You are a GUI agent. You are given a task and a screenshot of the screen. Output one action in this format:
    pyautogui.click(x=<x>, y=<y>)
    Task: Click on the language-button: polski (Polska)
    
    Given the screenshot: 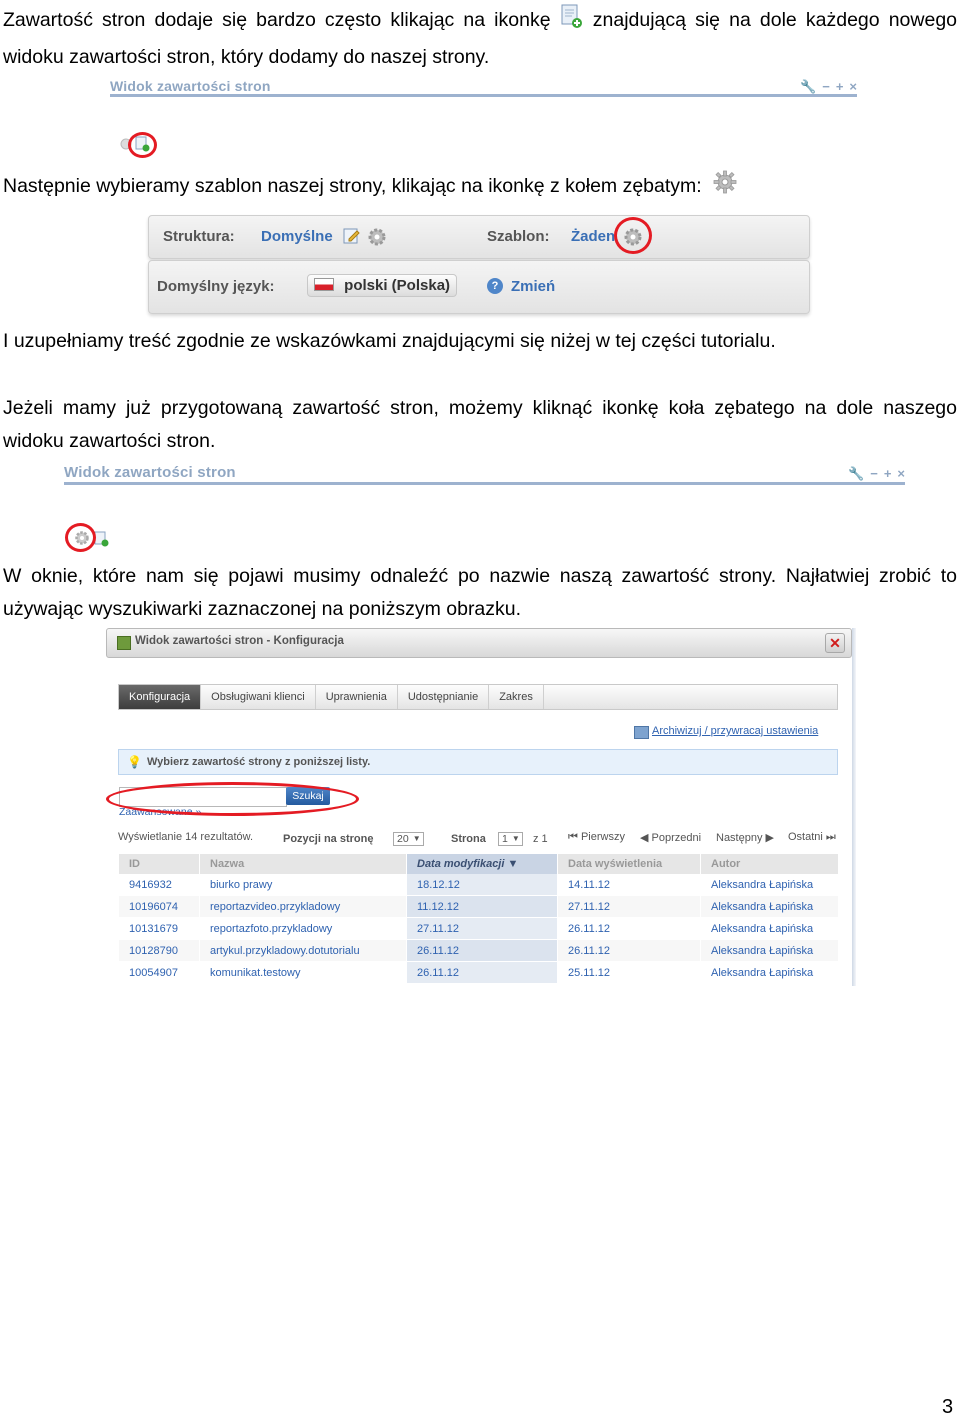 What is the action you would take?
    pyautogui.click(x=382, y=285)
    